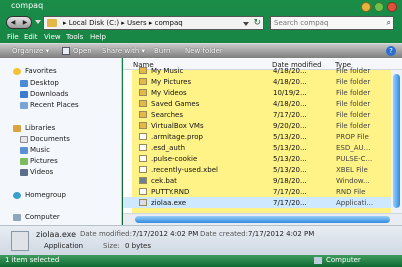 The image size is (402, 267). I want to click on libraries-icon, so click(17, 128).